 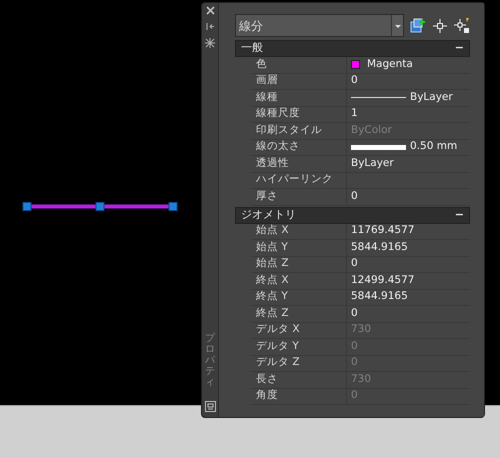 I want to click on section-title: 一般, so click(x=252, y=48).